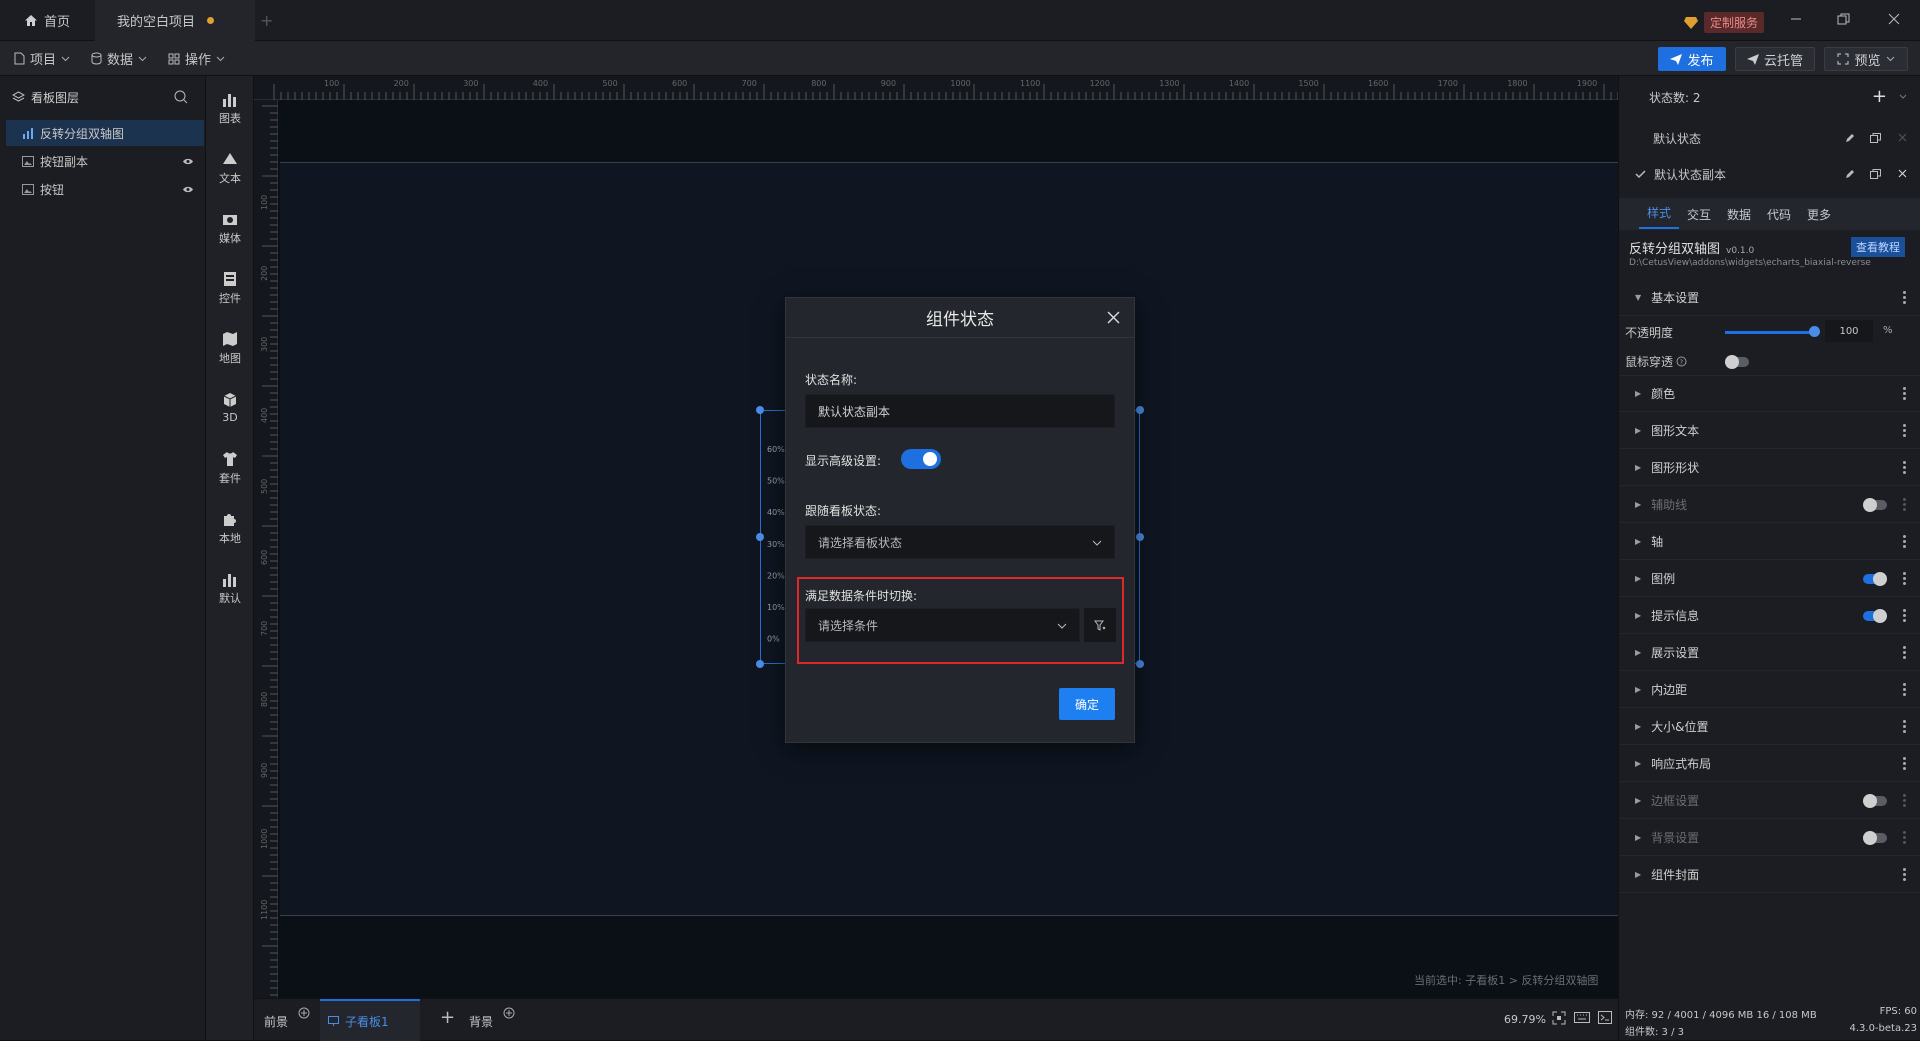  What do you see at coordinates (105, 161) in the screenshot?
I see `layer-item-button-copy: 按钮副本` at bounding box center [105, 161].